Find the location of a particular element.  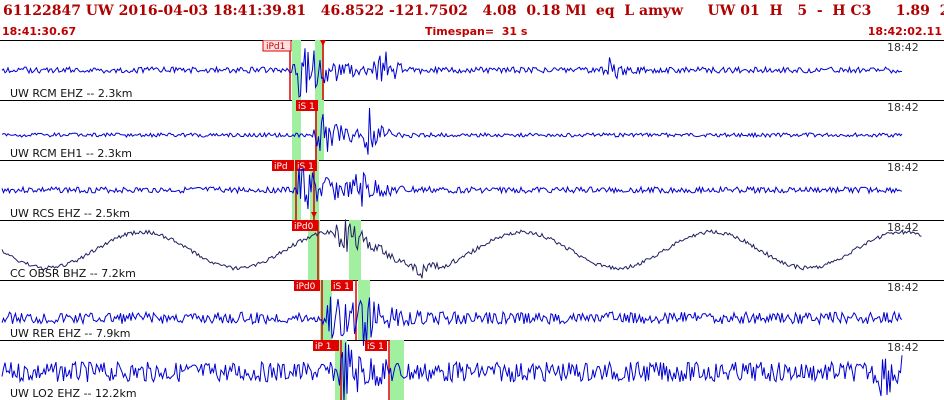

trace-panel-6: iP 1 iS 1 18:42 UW LO2 EHZ -- 12.2km is located at coordinates (460, 370).